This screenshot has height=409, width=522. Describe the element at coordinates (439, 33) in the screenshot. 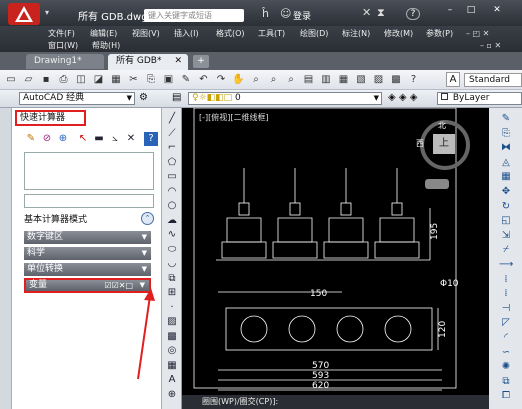

I see `menu-item: 参数(P)` at that location.